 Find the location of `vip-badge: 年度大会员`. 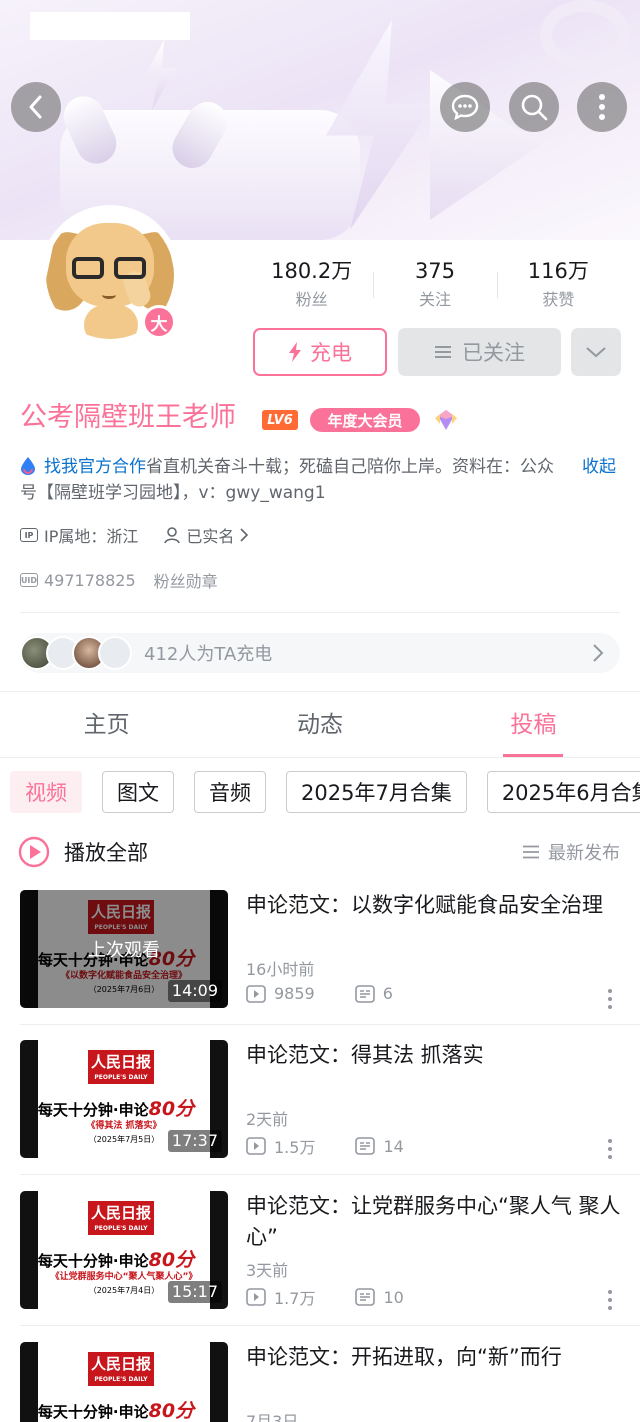

vip-badge: 年度大会员 is located at coordinates (365, 420).